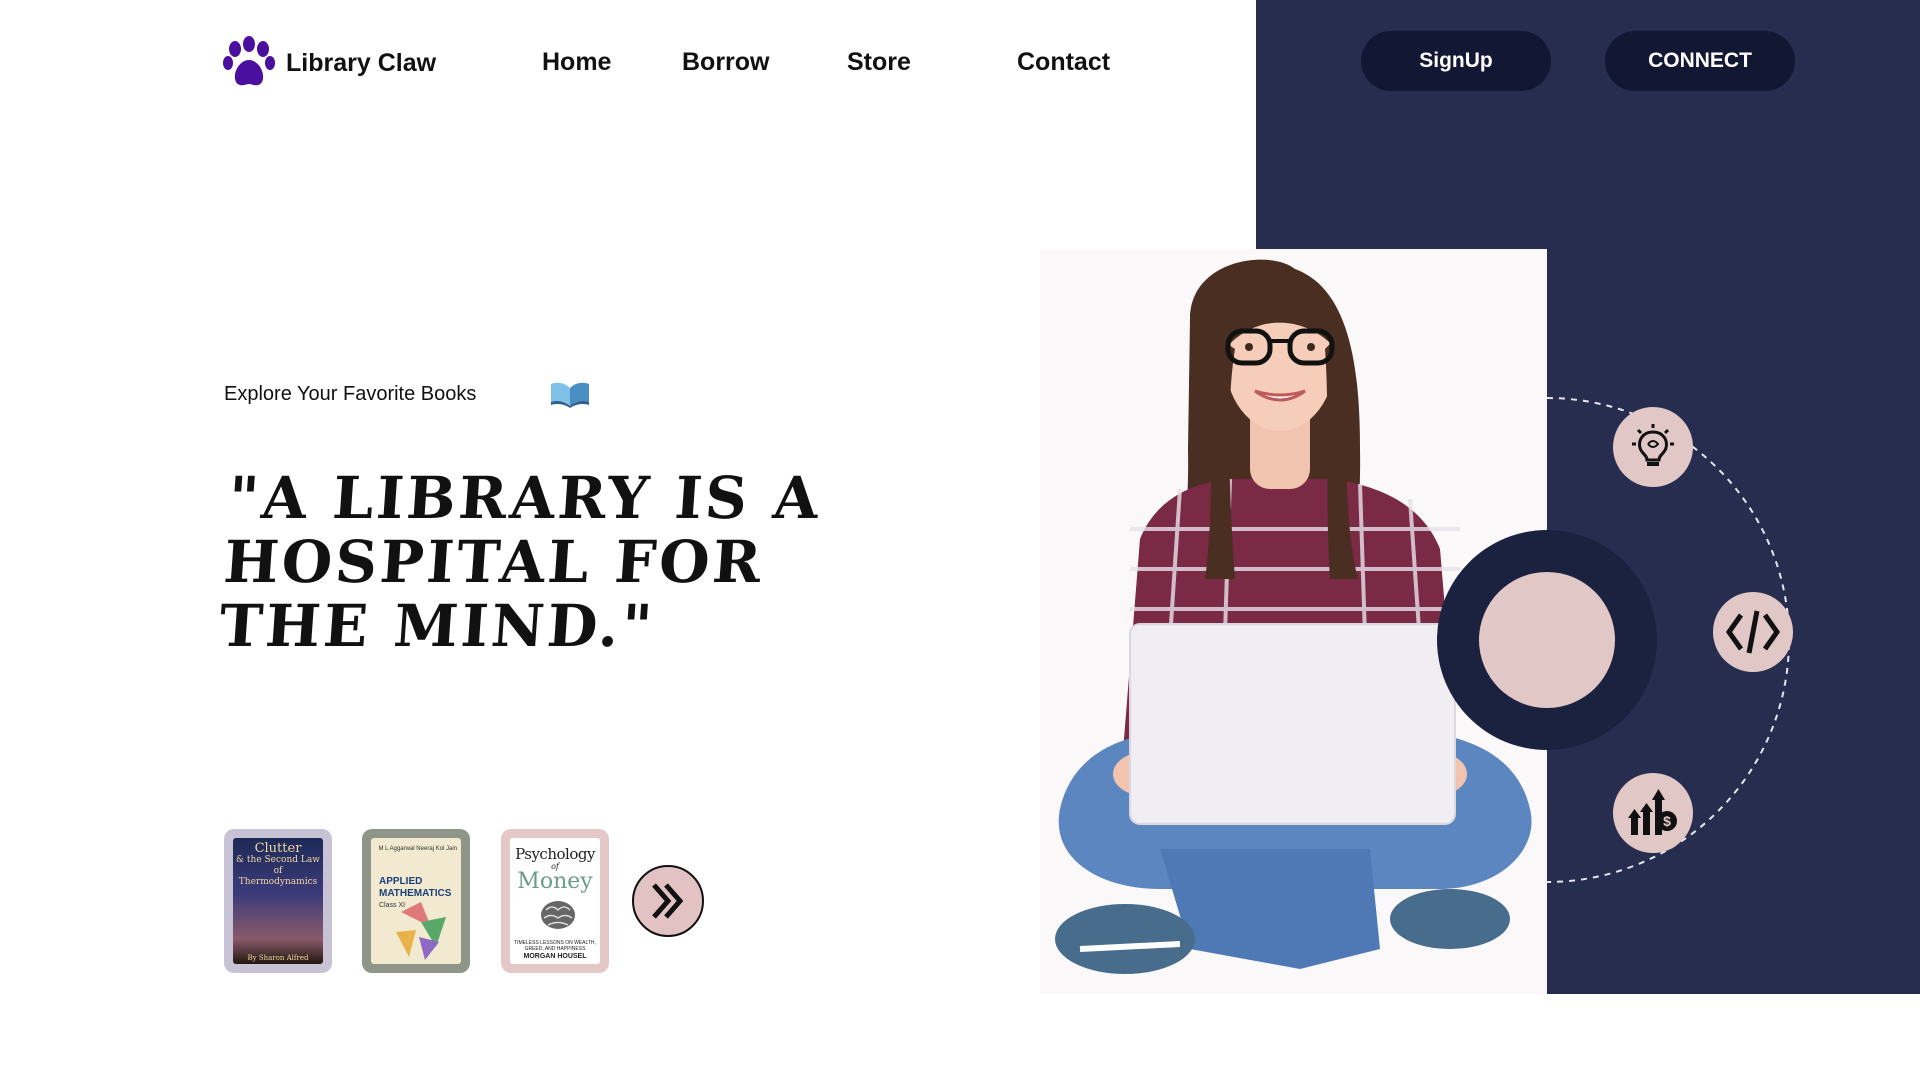 The width and height of the screenshot is (1920, 1080). What do you see at coordinates (576, 62) in the screenshot?
I see `nav-home: Home` at bounding box center [576, 62].